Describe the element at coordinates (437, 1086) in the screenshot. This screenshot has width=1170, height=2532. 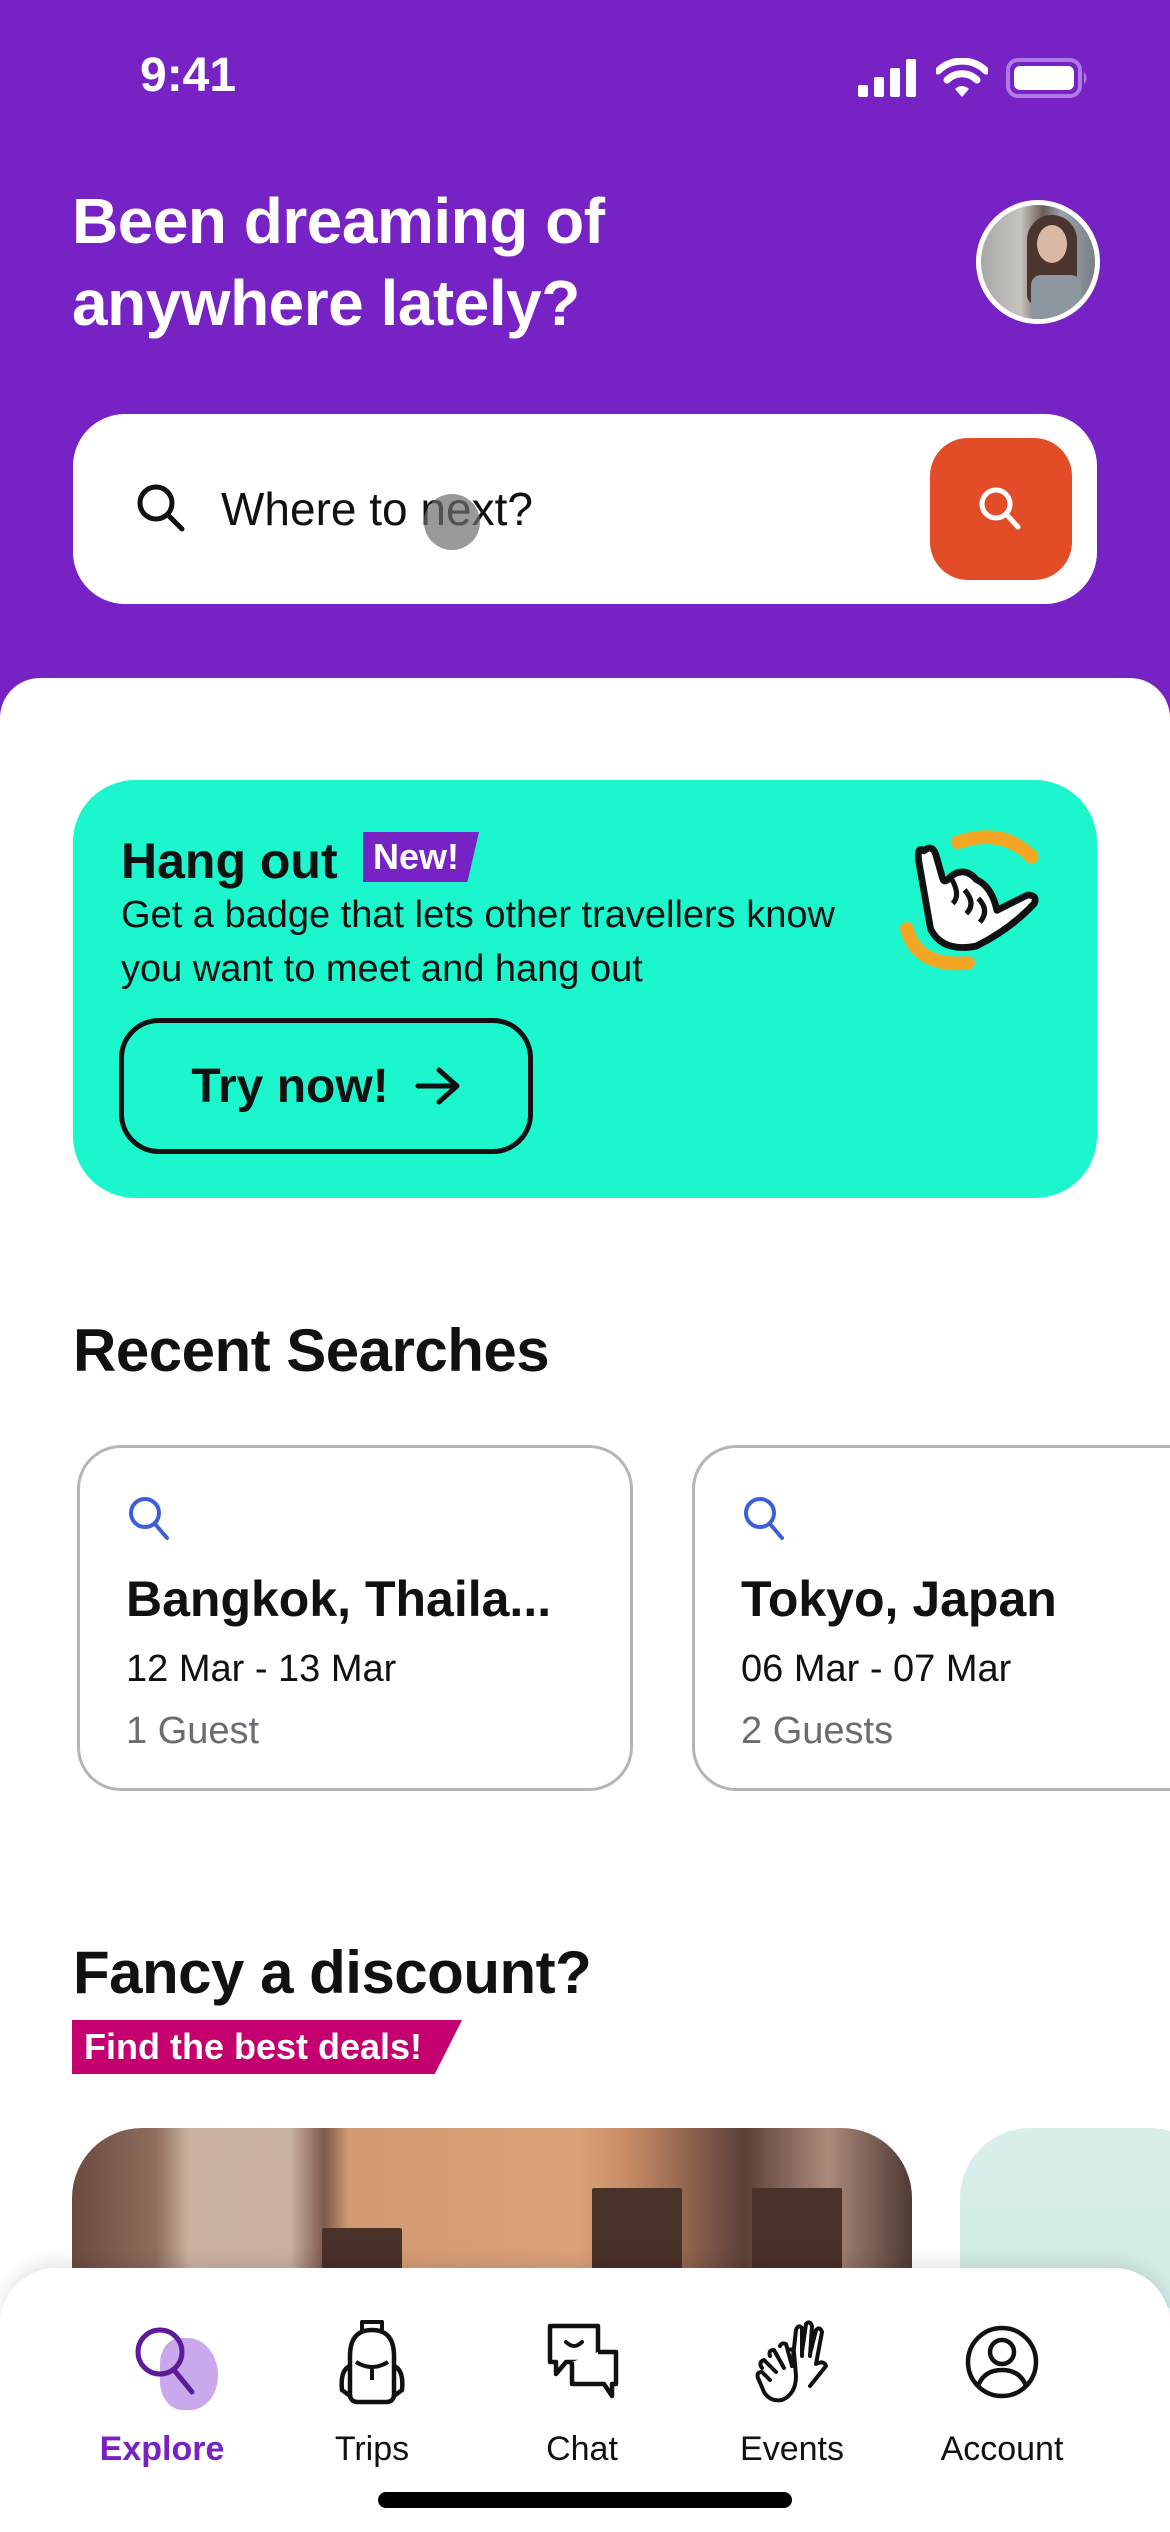
I see `arrow-right-icon` at that location.